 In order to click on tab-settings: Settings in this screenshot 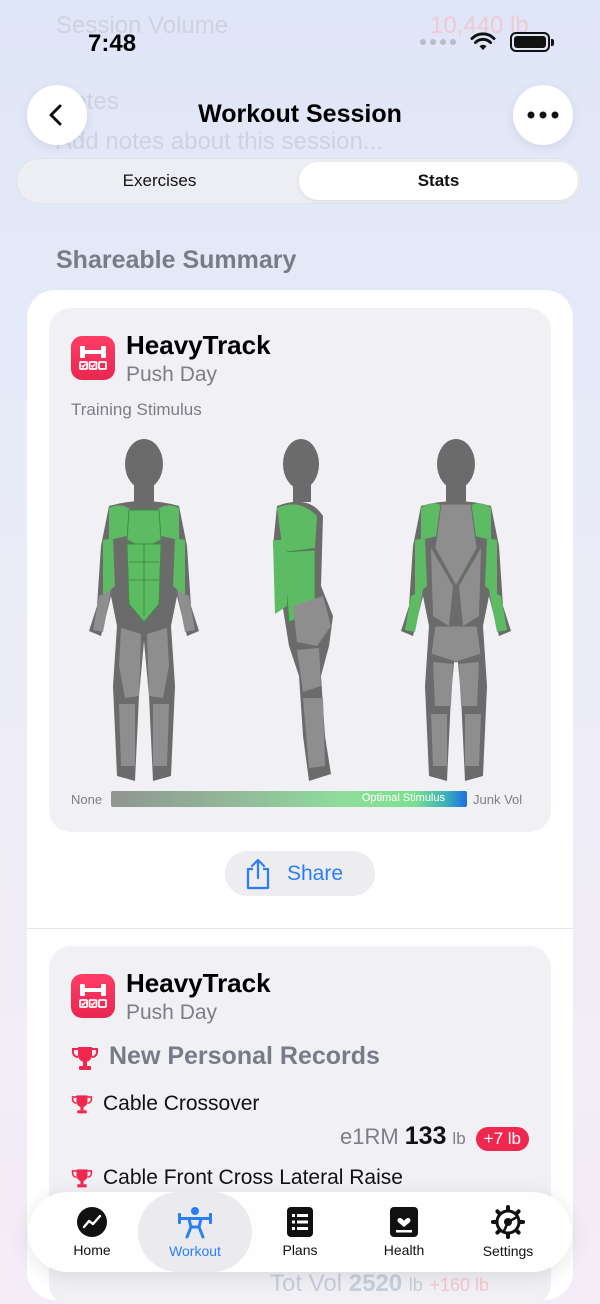, I will do `click(508, 1232)`.